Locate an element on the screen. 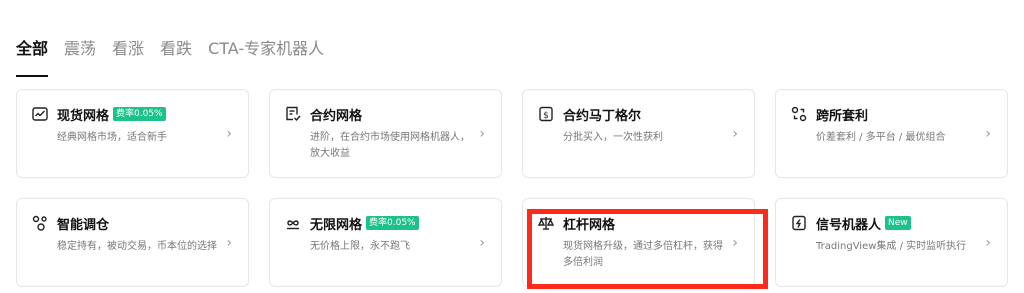  card-infinity-grid: 无限网格 费率0.05% 无价格上限，永不跑飞 › is located at coordinates (385, 242).